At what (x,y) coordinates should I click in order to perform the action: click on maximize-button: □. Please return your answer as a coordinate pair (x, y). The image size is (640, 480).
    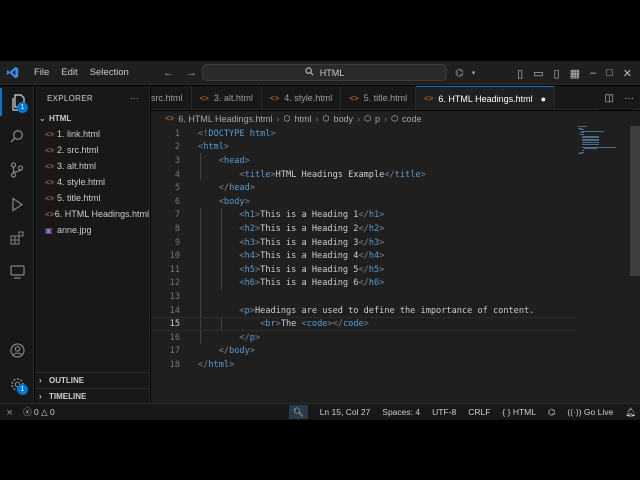
    Looking at the image, I should click on (609, 73).